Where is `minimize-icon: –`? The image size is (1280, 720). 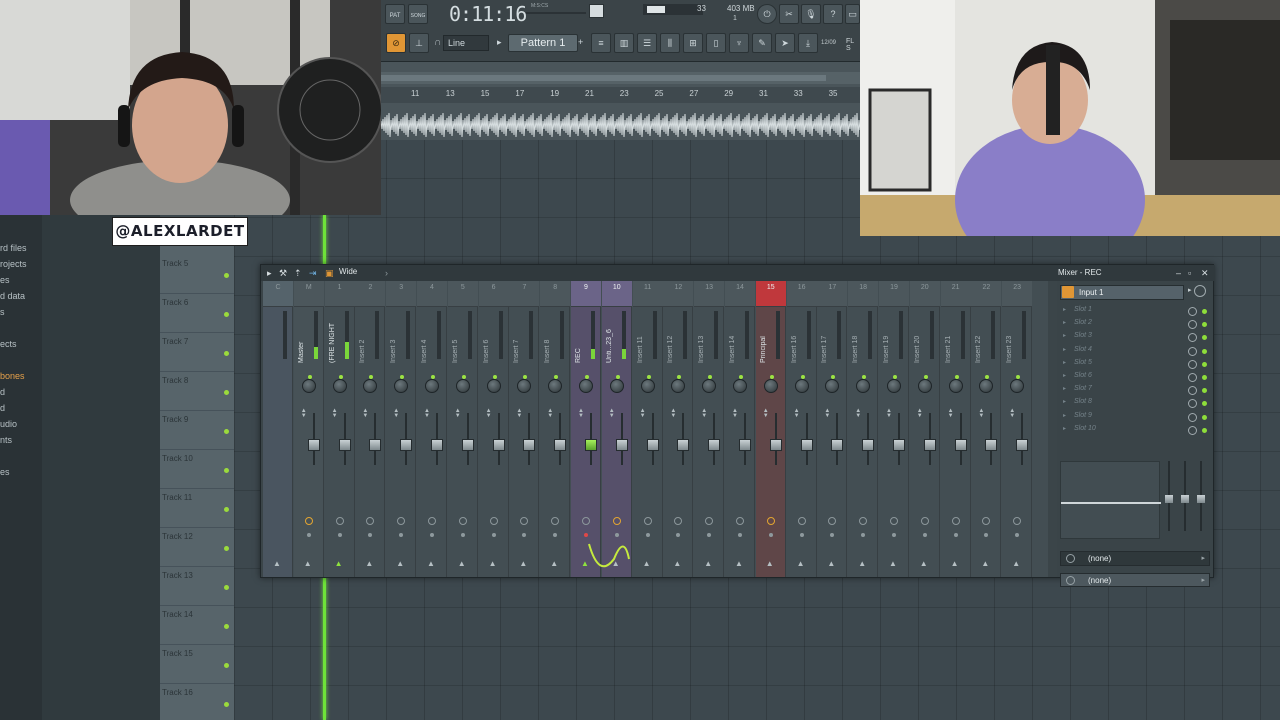 minimize-icon: – is located at coordinates (1178, 273).